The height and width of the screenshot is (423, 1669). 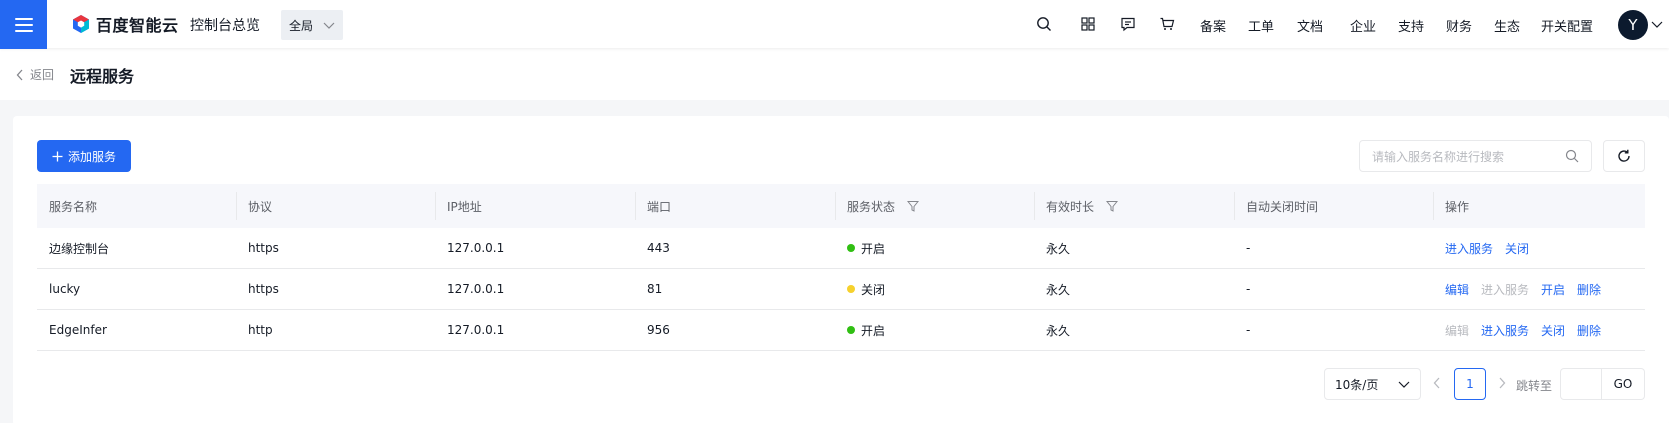 What do you see at coordinates (1261, 25) in the screenshot?
I see `nav-link-ticket: 工单` at bounding box center [1261, 25].